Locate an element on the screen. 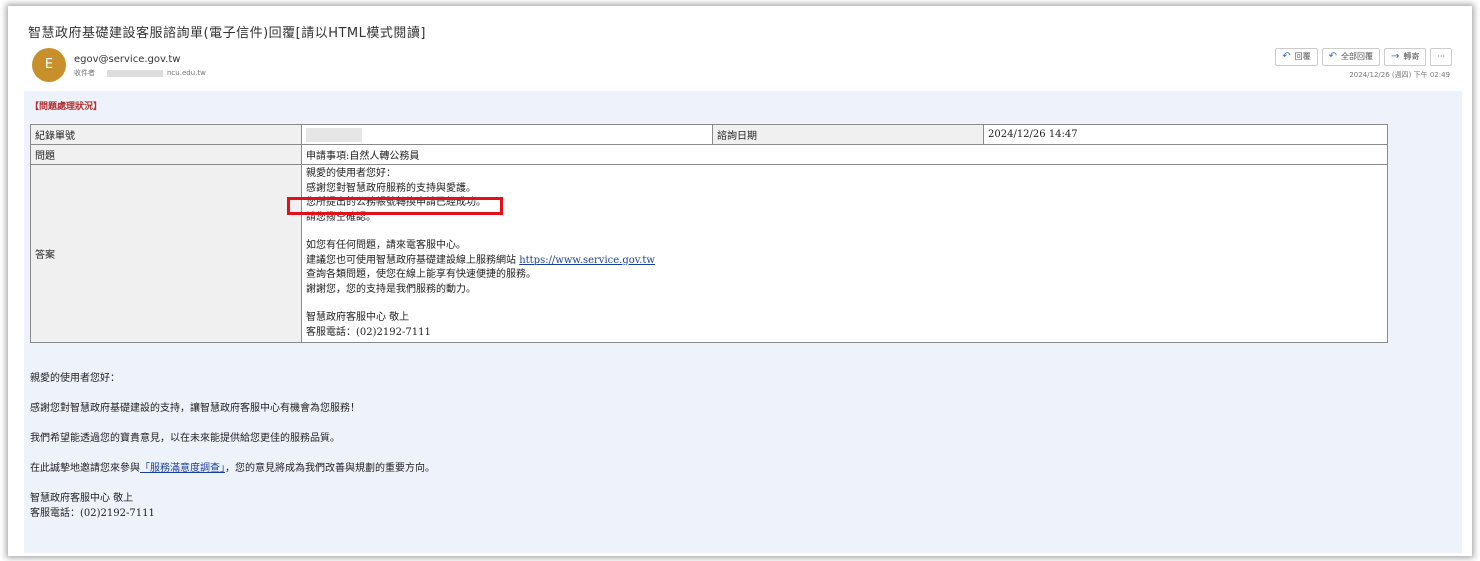 This screenshot has height=561, width=1480. service-website-link: https://www.service.gov.tw is located at coordinates (587, 260).